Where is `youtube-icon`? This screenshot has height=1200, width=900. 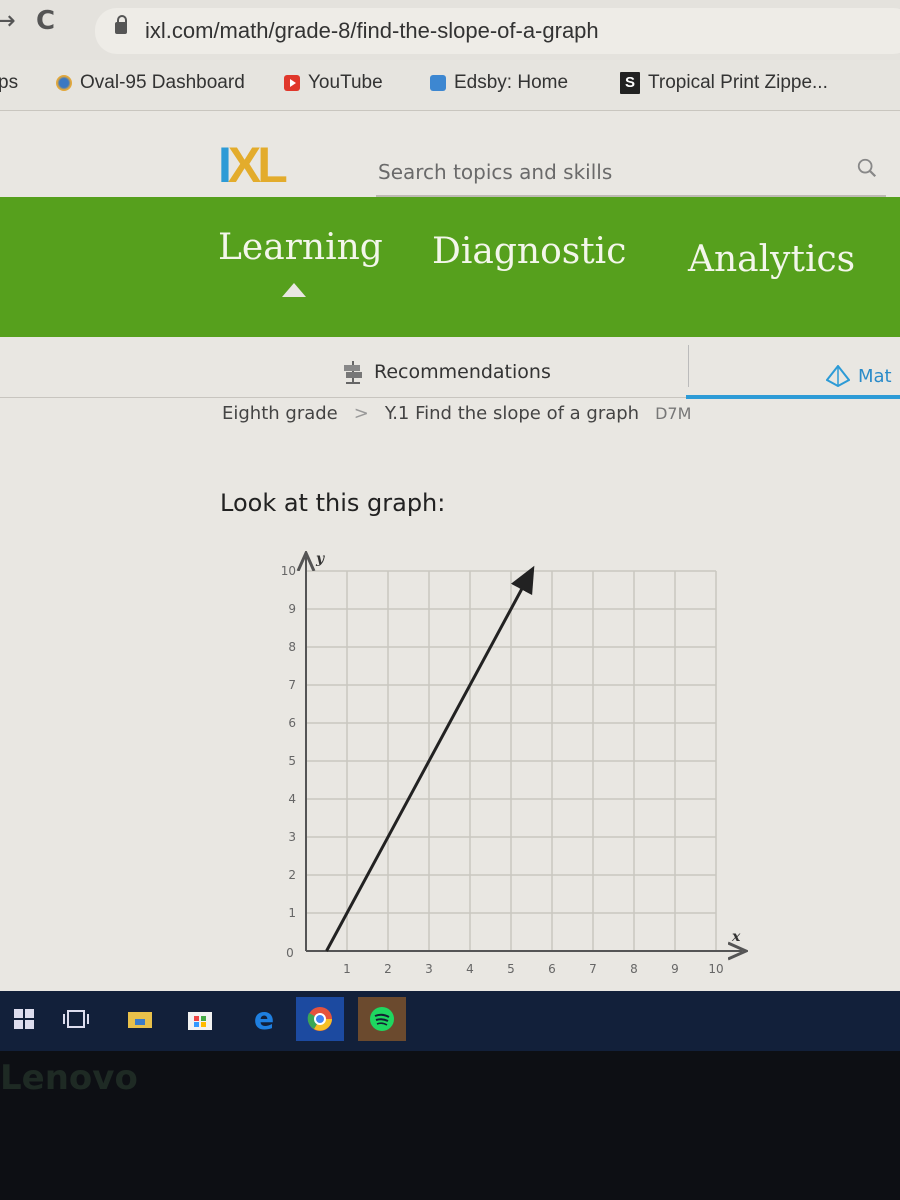 youtube-icon is located at coordinates (292, 83).